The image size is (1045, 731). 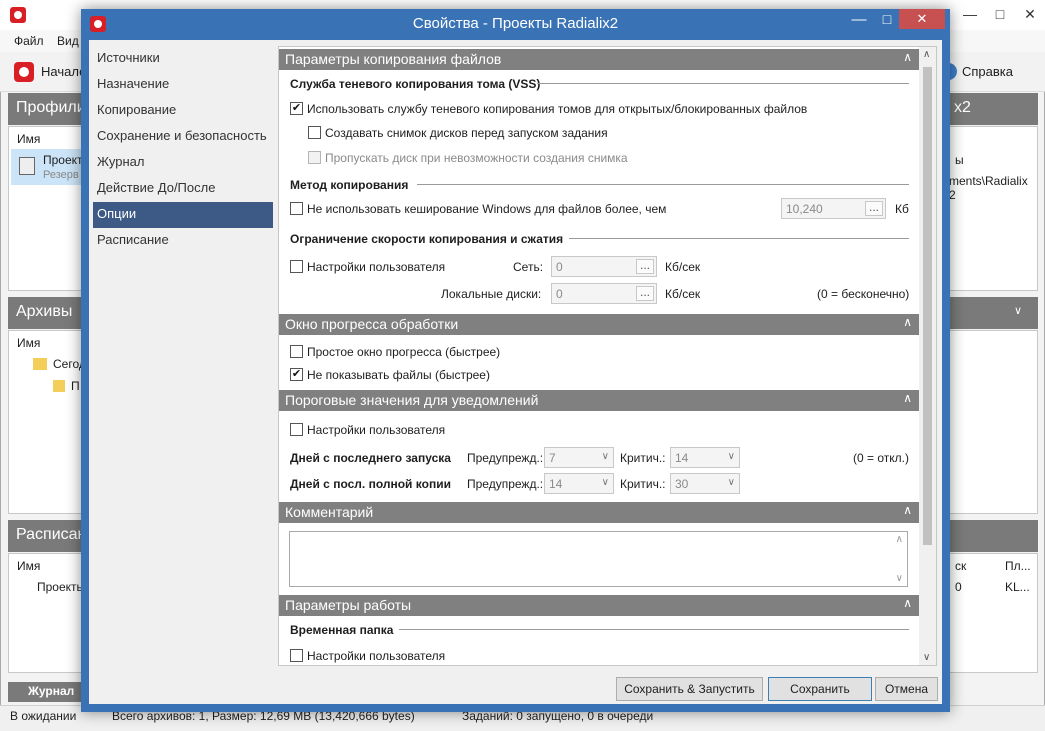 I want to click on nav-journal: Журнал, so click(x=183, y=163).